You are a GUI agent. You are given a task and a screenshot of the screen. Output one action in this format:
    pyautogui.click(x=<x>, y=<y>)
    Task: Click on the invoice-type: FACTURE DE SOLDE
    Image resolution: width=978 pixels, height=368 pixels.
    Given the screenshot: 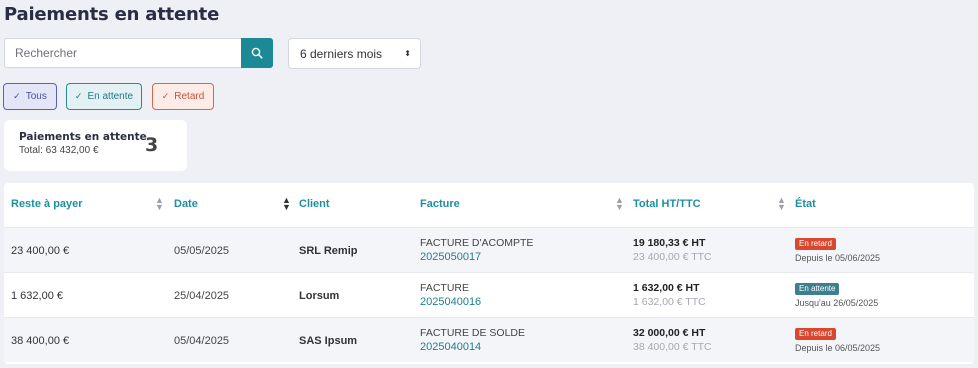 What is the action you would take?
    pyautogui.click(x=473, y=333)
    